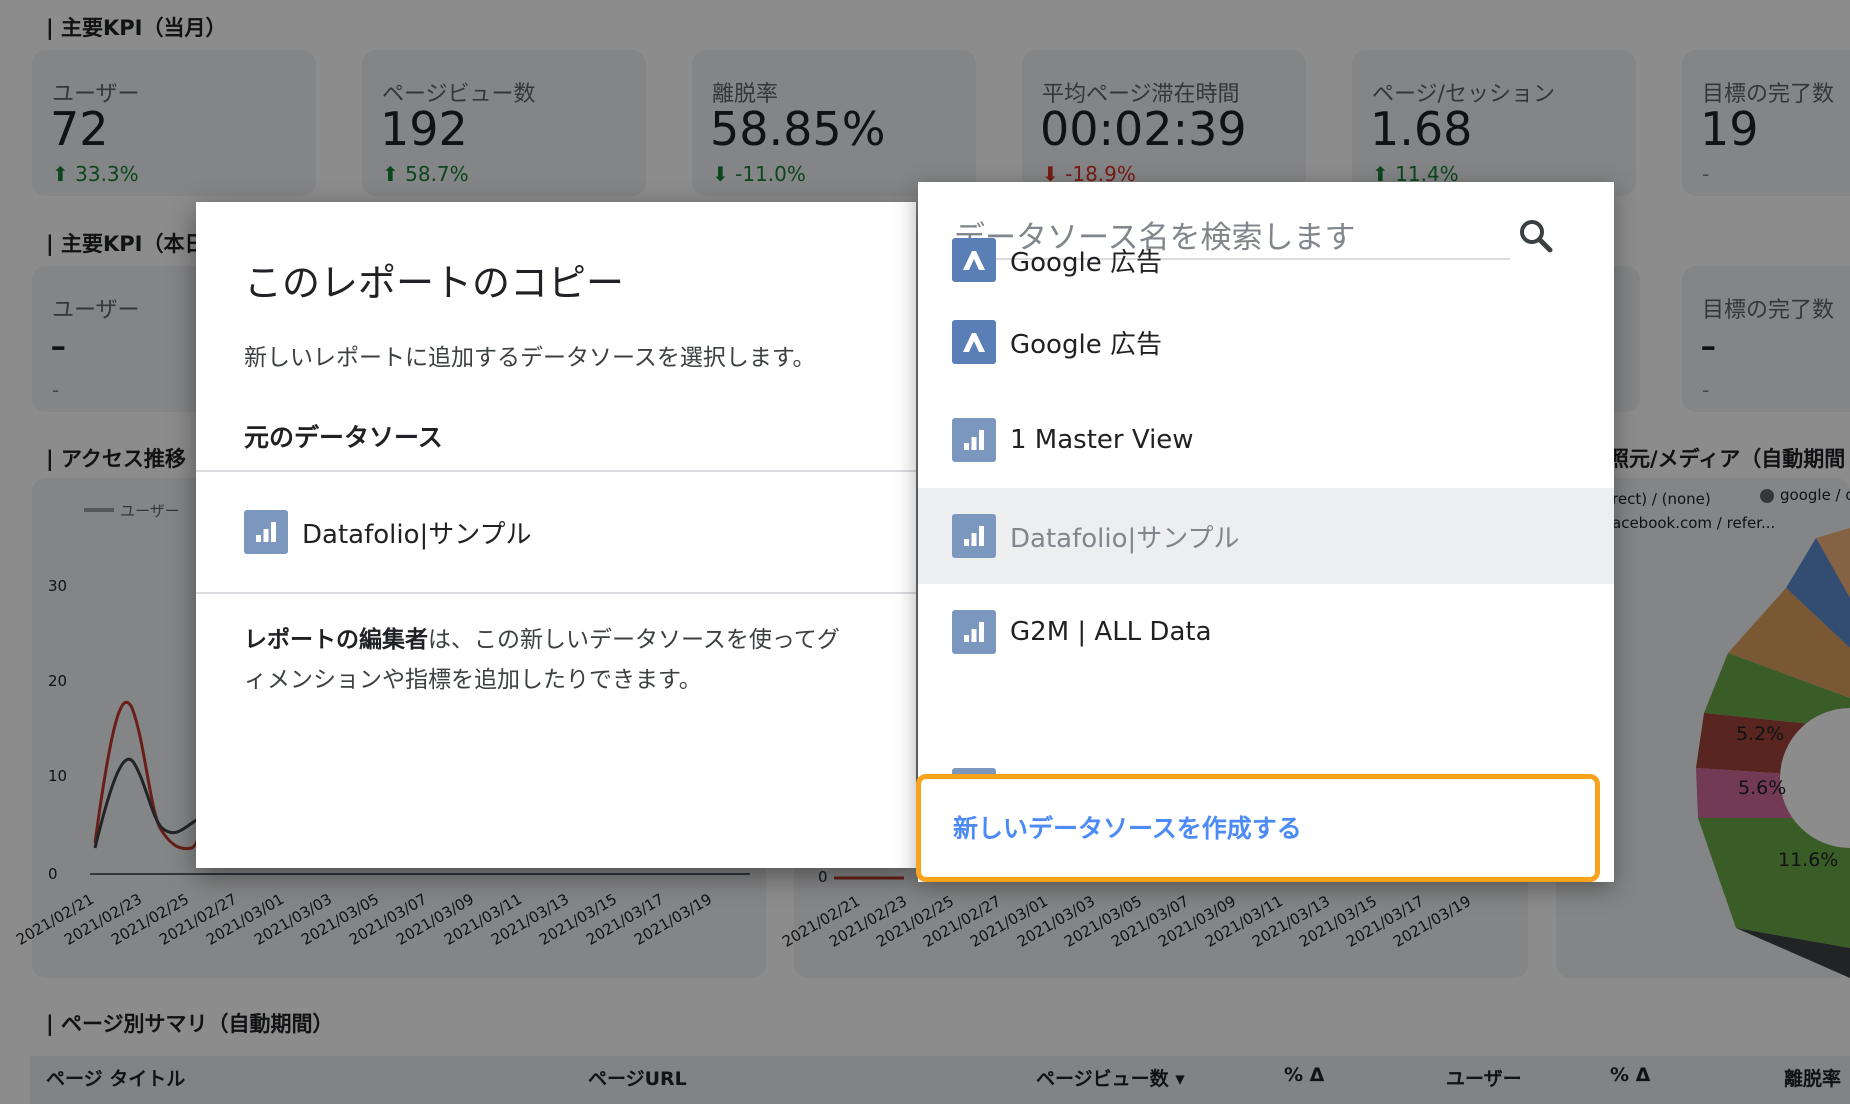 The width and height of the screenshot is (1850, 1104). What do you see at coordinates (1102, 440) in the screenshot?
I see `data-source-name: 1 Master View` at bounding box center [1102, 440].